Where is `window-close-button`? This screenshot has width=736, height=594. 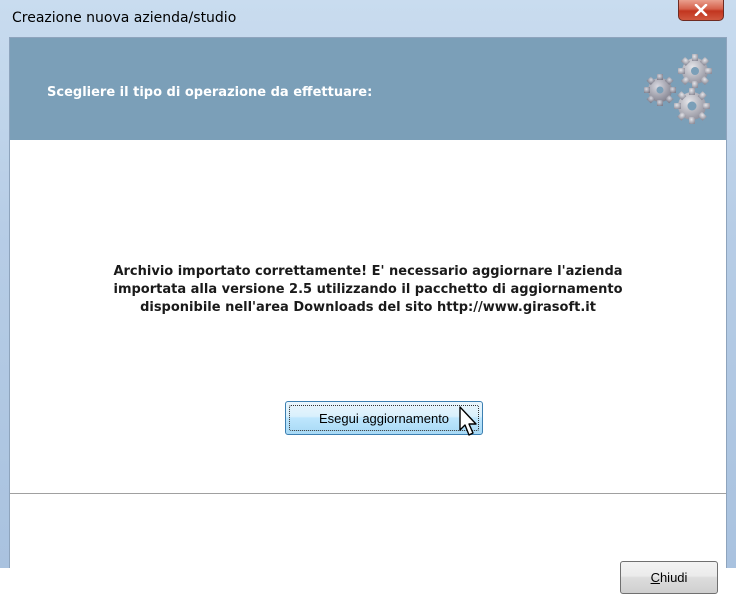
window-close-button is located at coordinates (701, 10).